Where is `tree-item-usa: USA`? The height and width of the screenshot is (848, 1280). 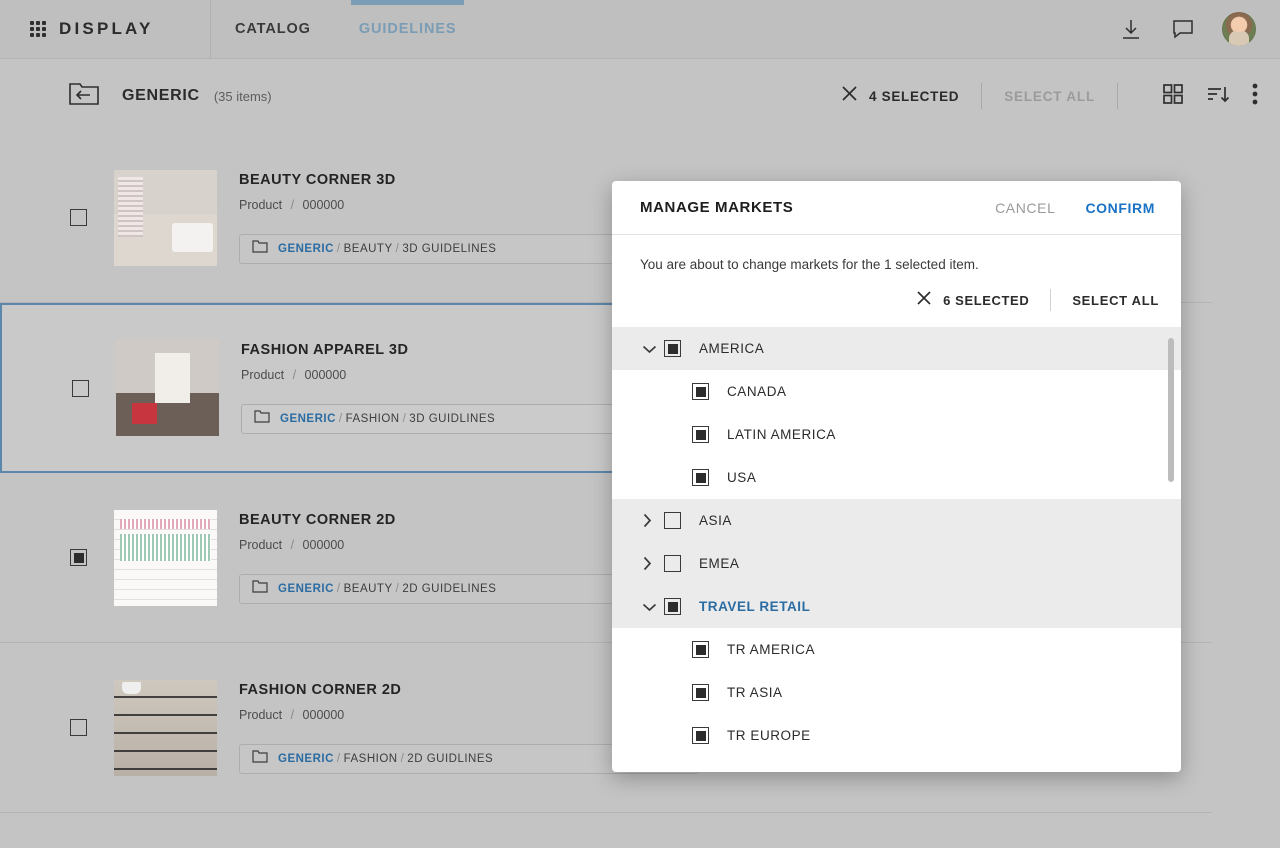 tree-item-usa: USA is located at coordinates (896, 477).